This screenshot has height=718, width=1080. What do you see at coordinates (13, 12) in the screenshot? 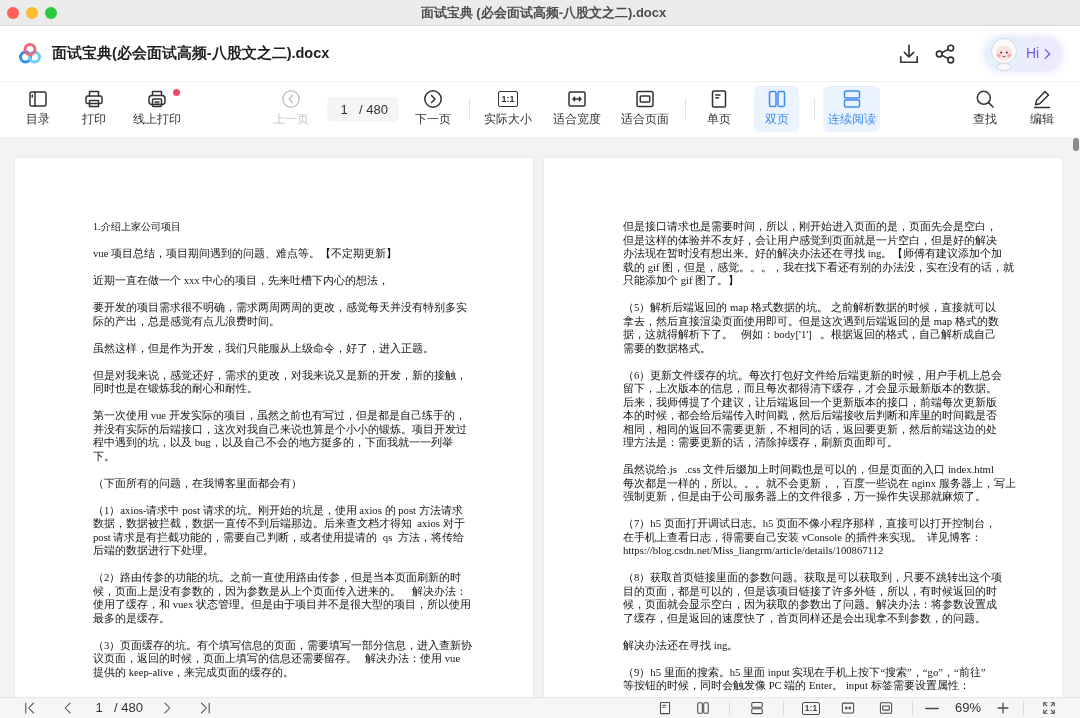
I see `window-close-icon` at bounding box center [13, 12].